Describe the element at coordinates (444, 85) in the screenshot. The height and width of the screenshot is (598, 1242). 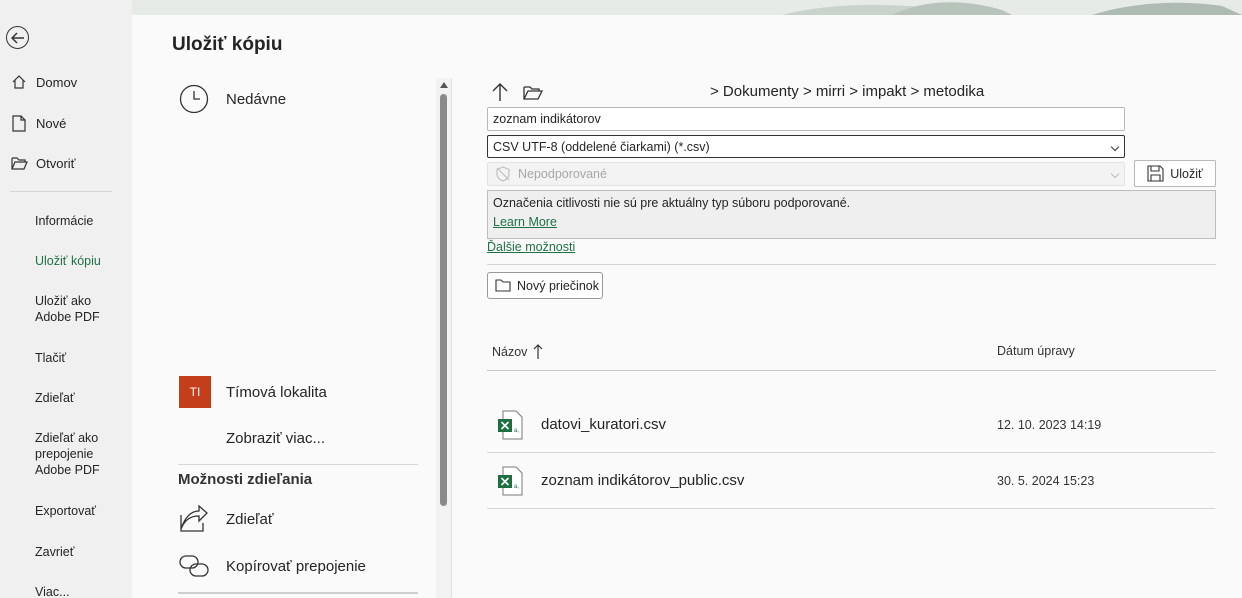
I see `scroll-up-arrow-icon` at that location.